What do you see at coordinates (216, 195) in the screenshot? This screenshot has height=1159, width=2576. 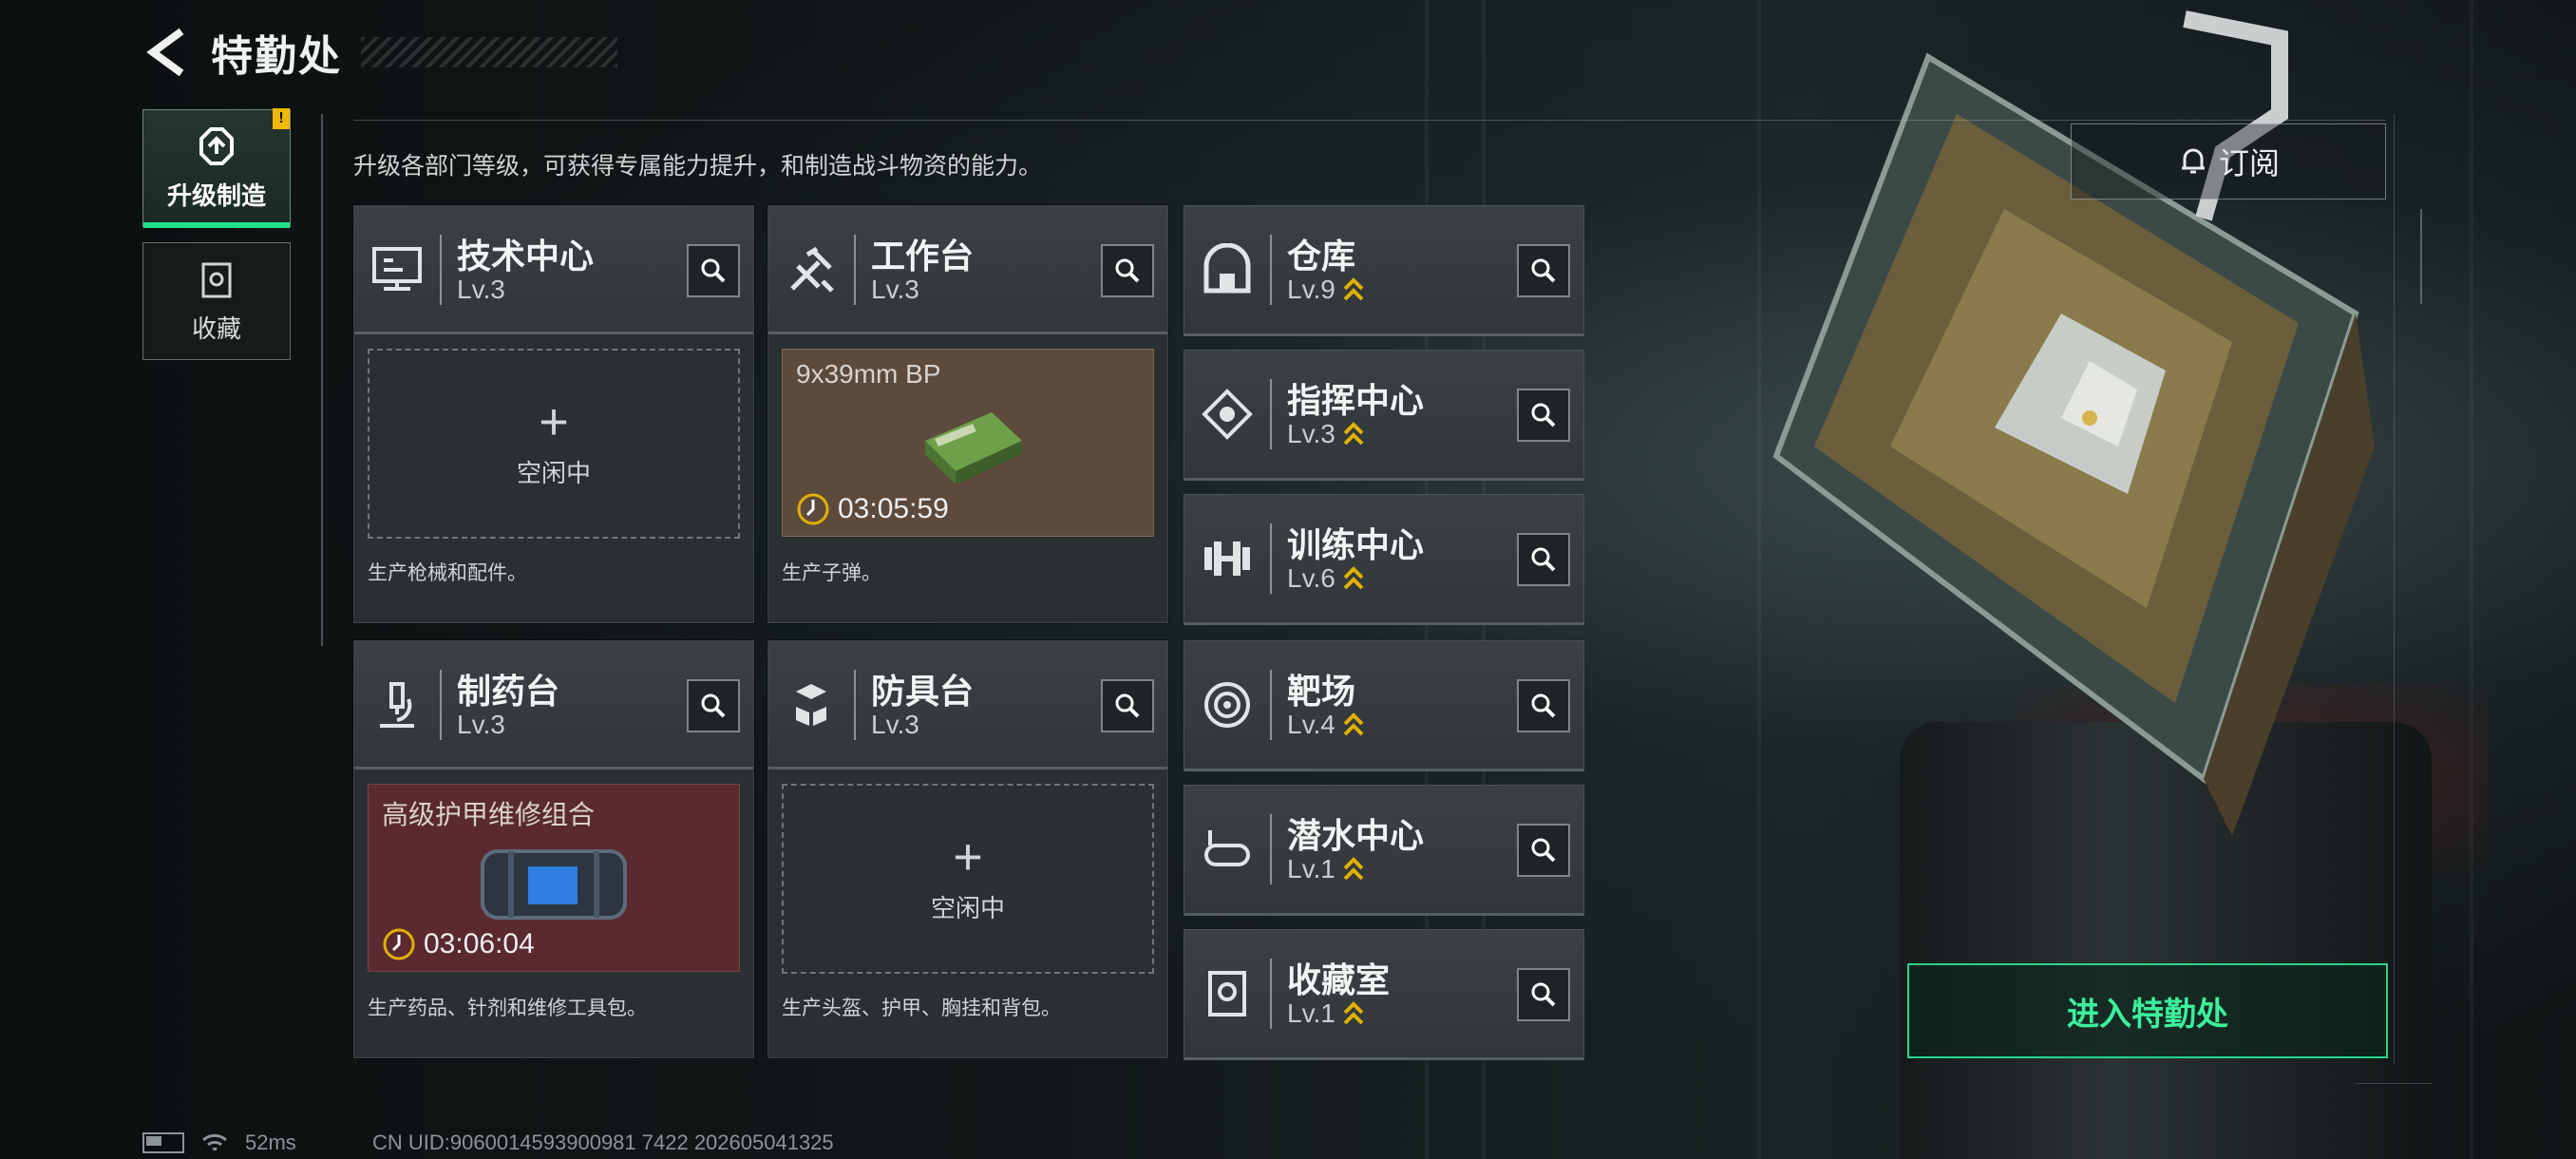 I see `tab-label: 升级制造` at bounding box center [216, 195].